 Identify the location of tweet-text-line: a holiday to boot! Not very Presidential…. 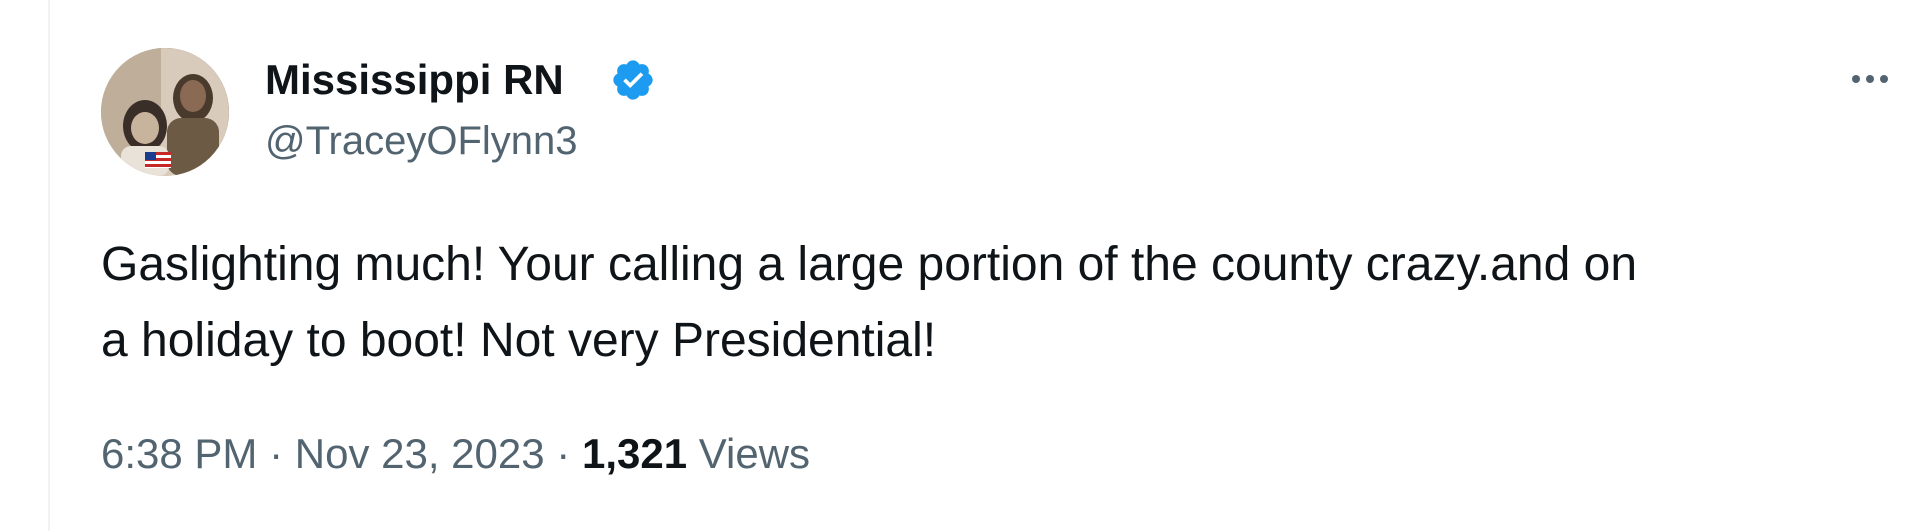
(519, 340).